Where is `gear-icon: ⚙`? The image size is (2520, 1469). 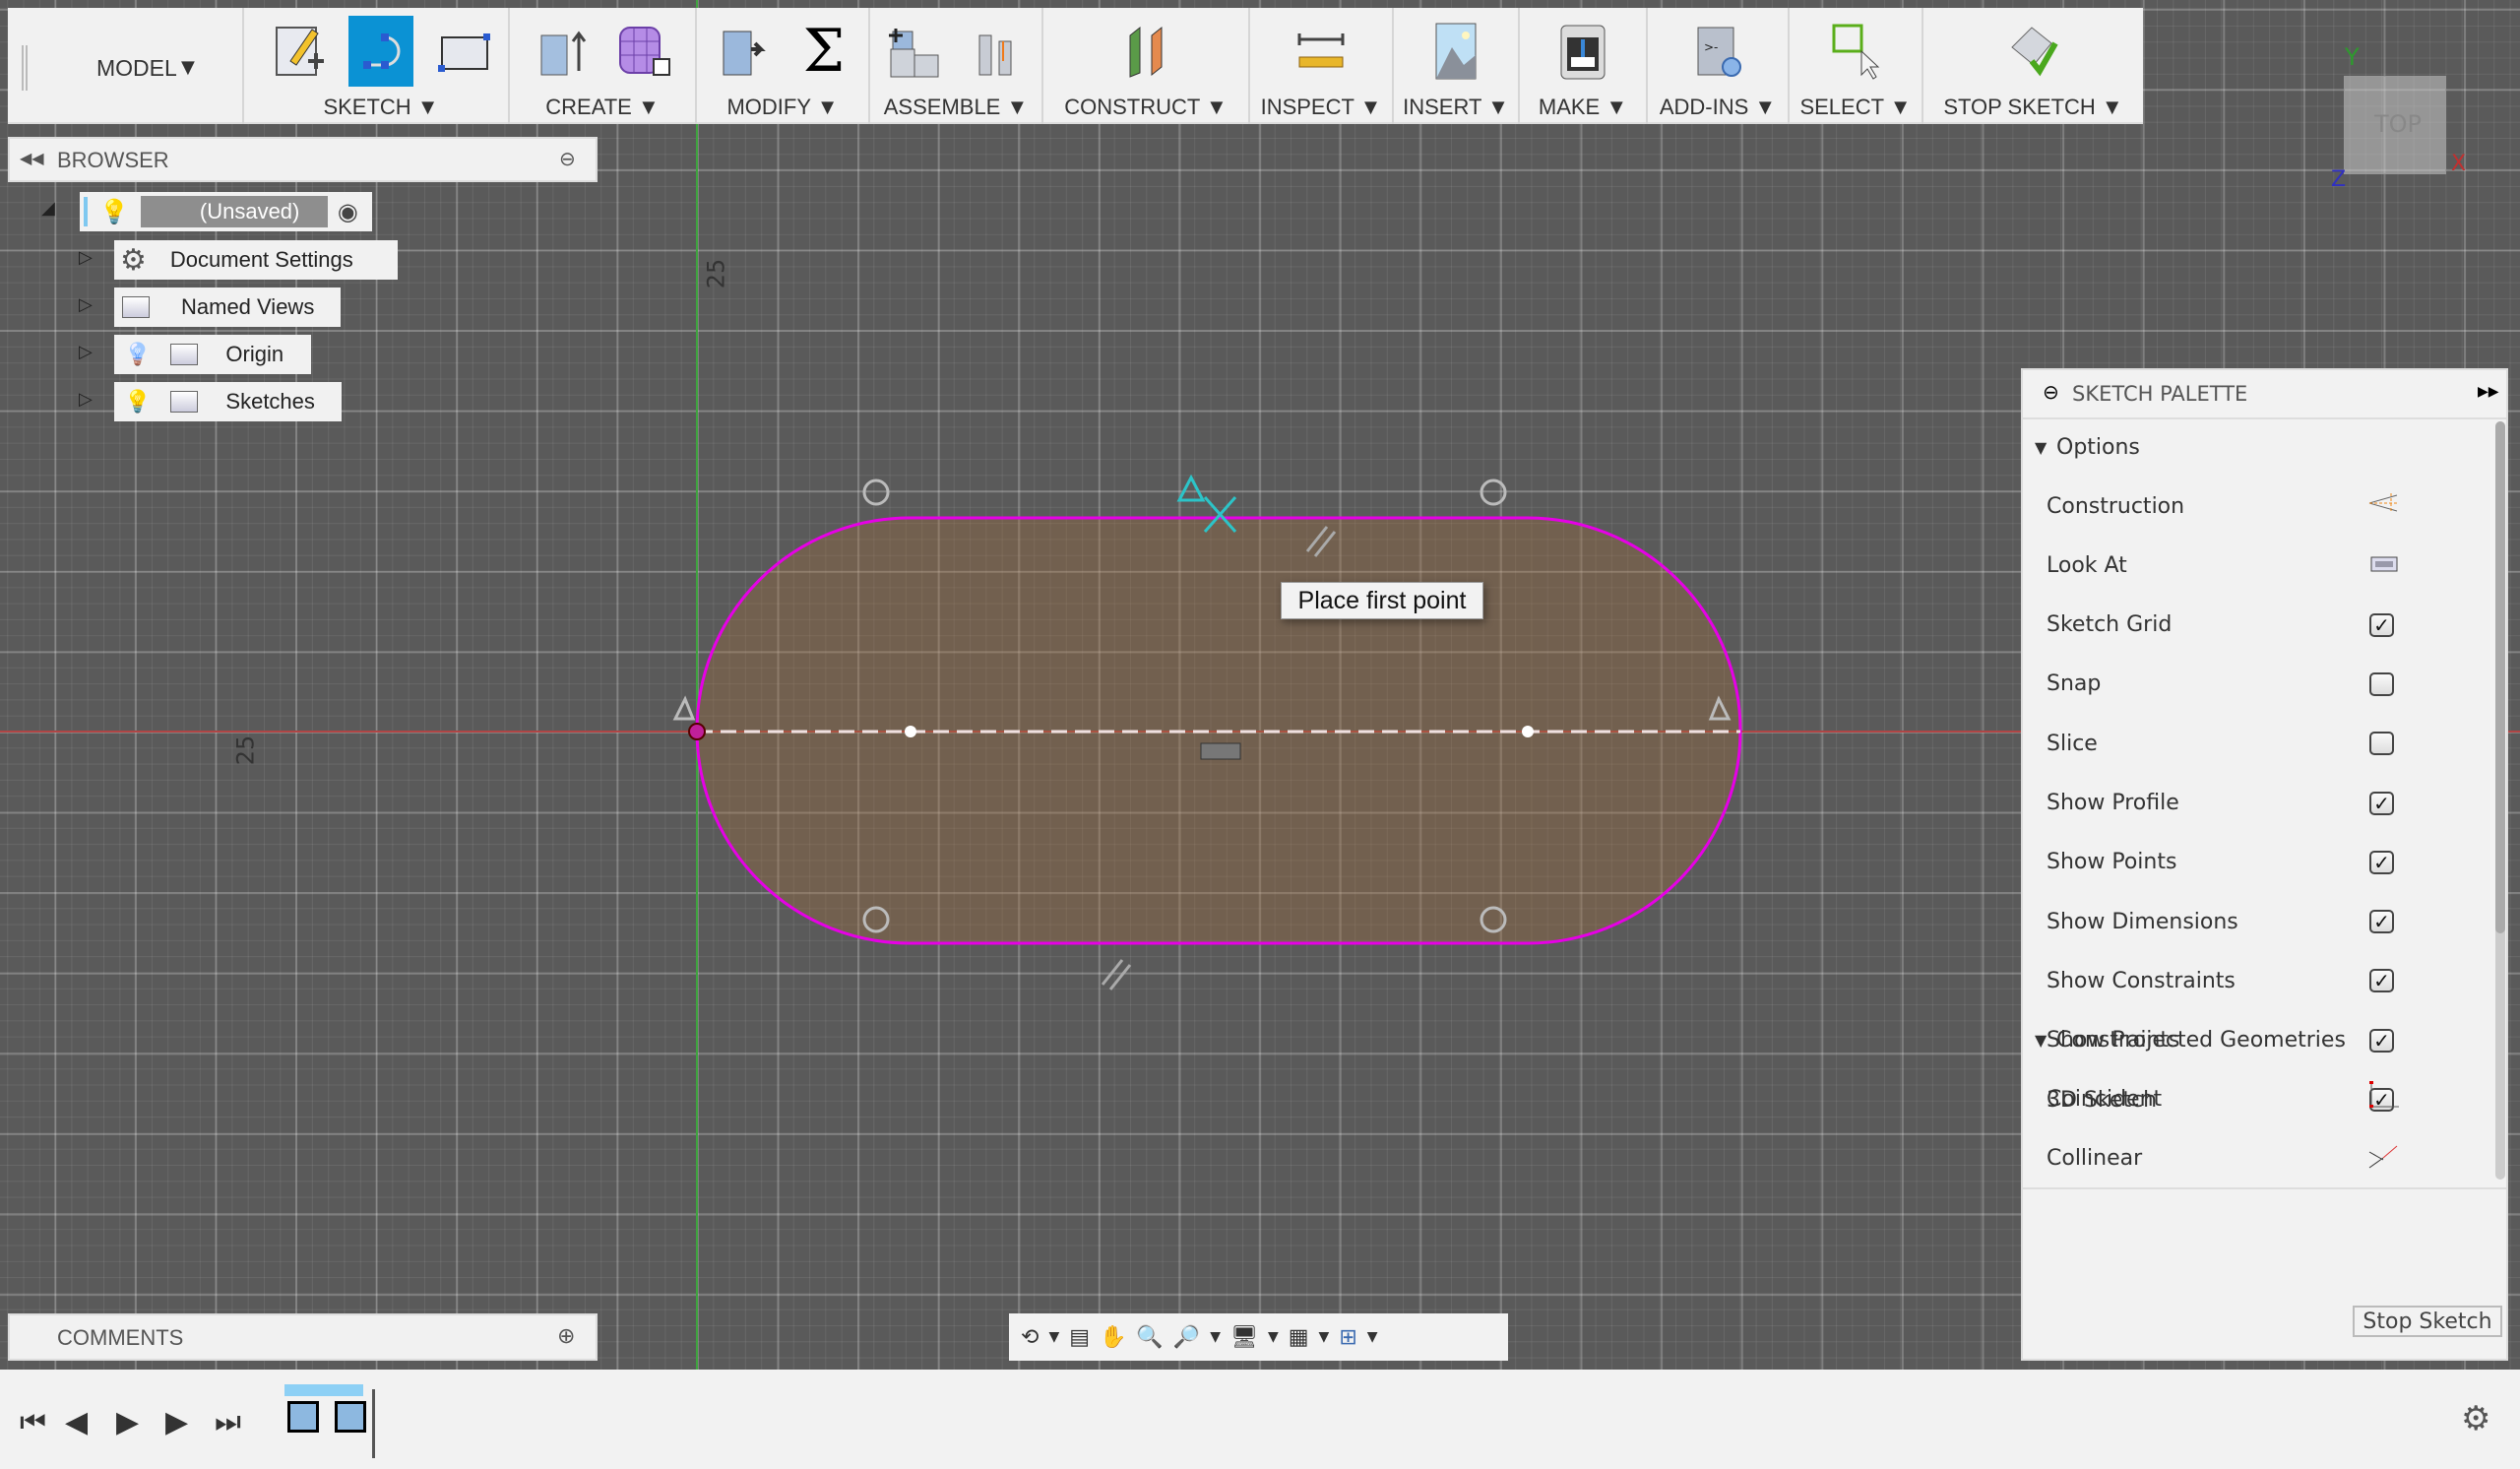
gear-icon: ⚙ is located at coordinates (2475, 1418).